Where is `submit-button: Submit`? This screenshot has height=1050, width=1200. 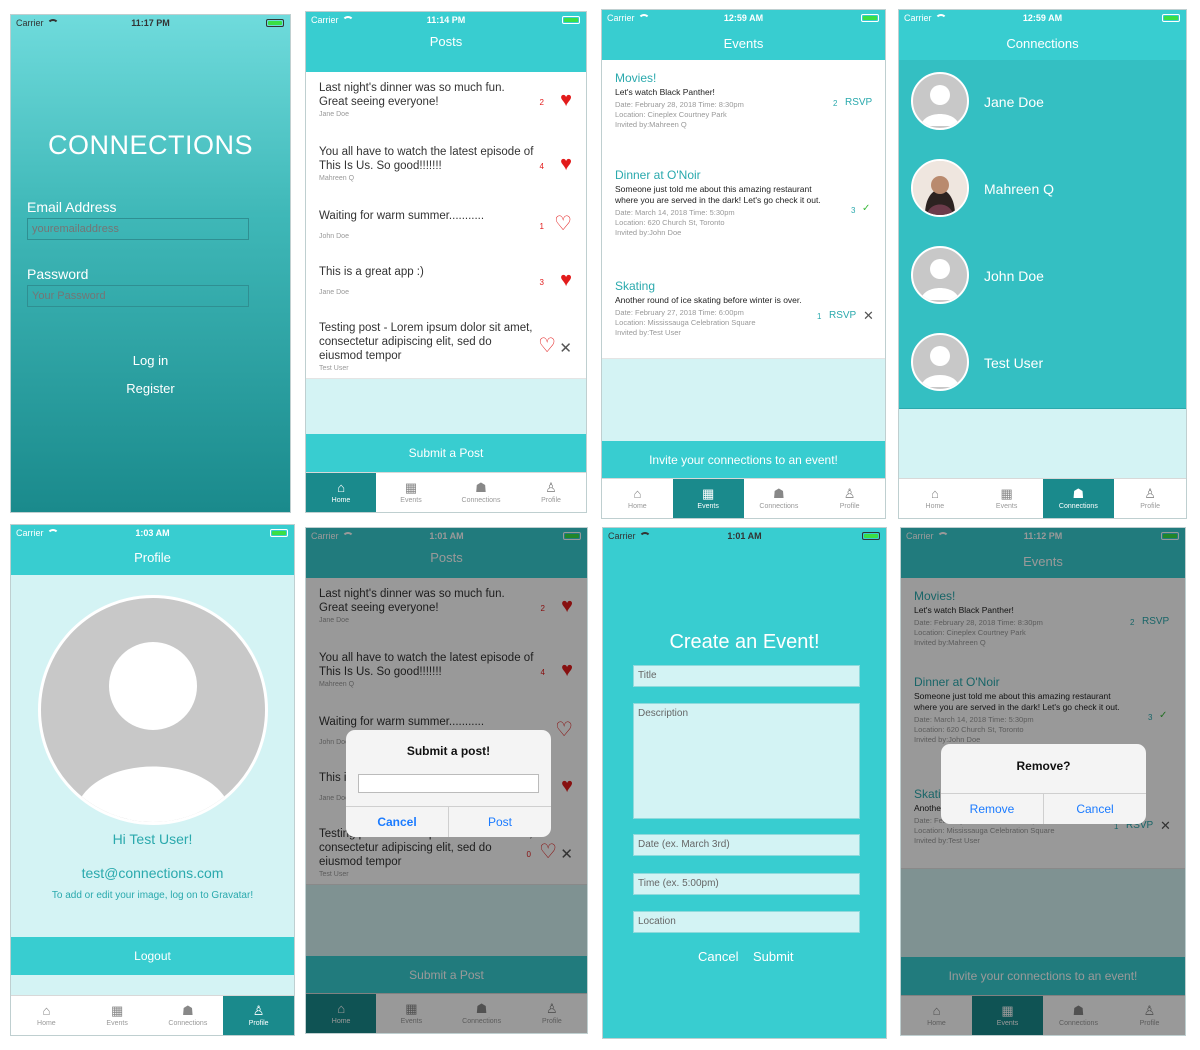 submit-button: Submit is located at coordinates (773, 956).